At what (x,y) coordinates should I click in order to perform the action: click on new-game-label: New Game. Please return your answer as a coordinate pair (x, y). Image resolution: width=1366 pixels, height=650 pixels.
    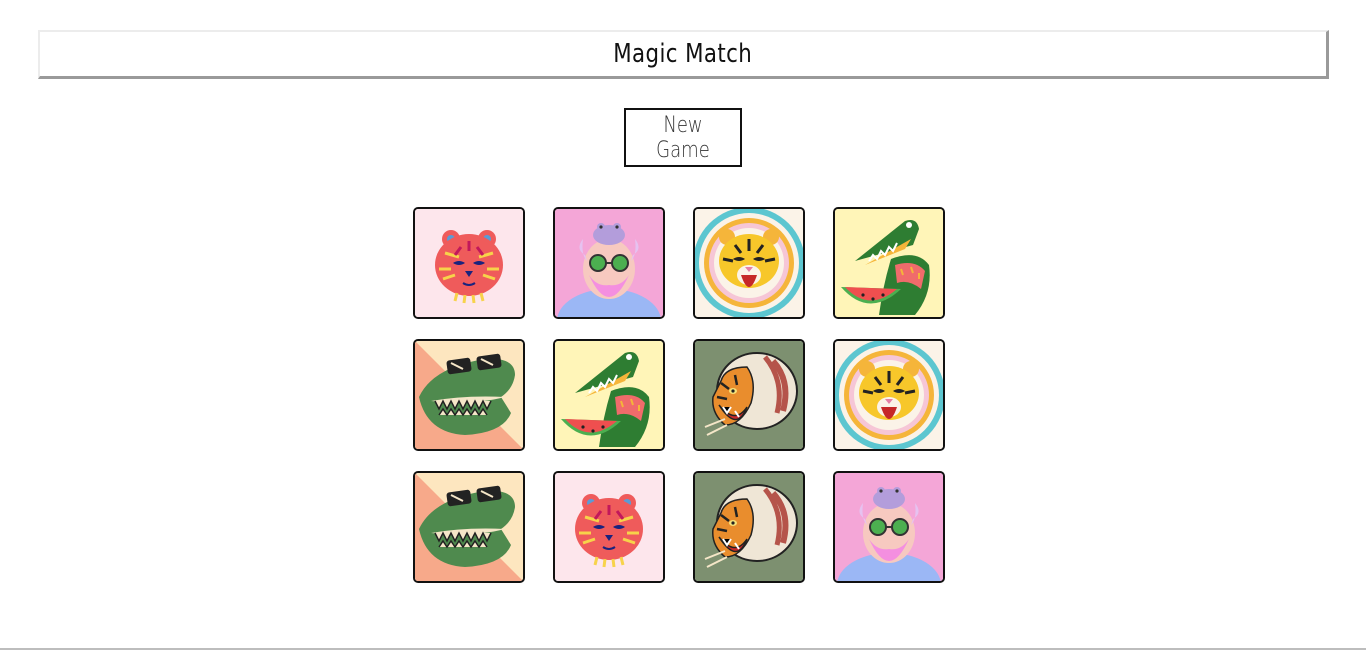
    Looking at the image, I should click on (683, 137).